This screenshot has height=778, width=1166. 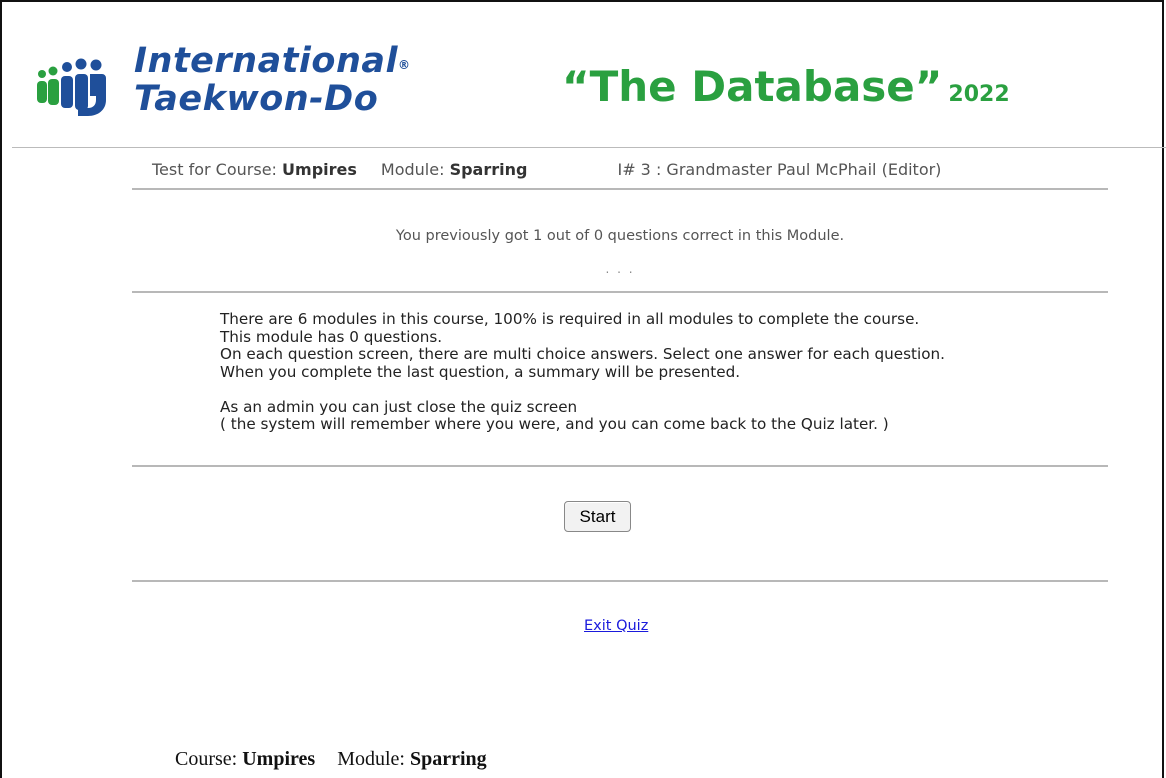 What do you see at coordinates (71, 87) in the screenshot?
I see `itf-people-logo-icon` at bounding box center [71, 87].